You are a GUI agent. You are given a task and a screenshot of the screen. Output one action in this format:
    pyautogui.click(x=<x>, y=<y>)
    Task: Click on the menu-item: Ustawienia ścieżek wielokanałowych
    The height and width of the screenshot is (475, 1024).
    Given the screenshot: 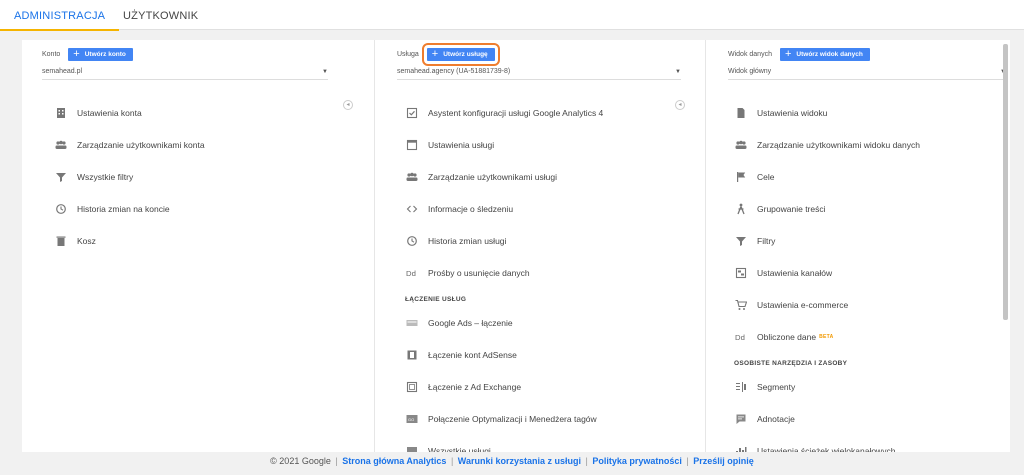 What is the action you would take?
    pyautogui.click(x=827, y=443)
    